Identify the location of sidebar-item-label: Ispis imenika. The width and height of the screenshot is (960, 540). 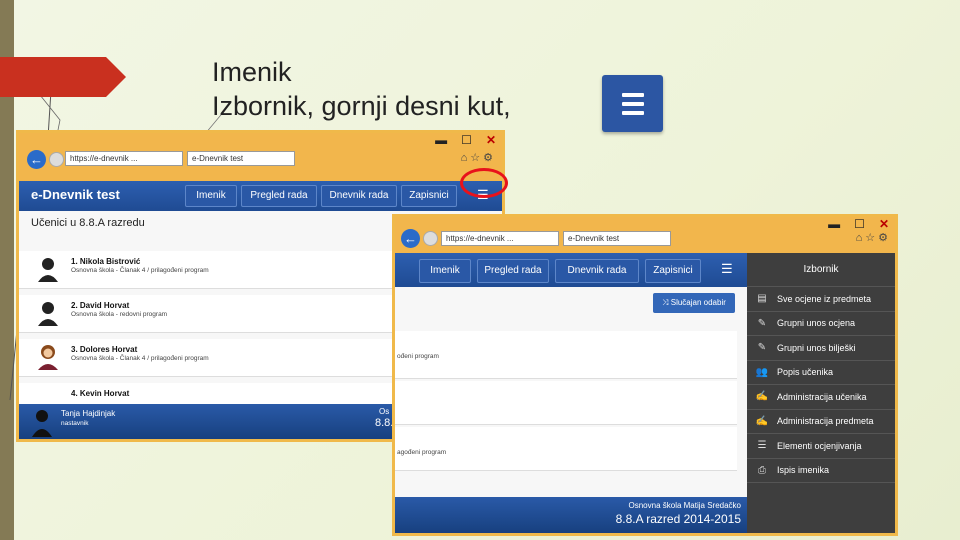
(803, 470).